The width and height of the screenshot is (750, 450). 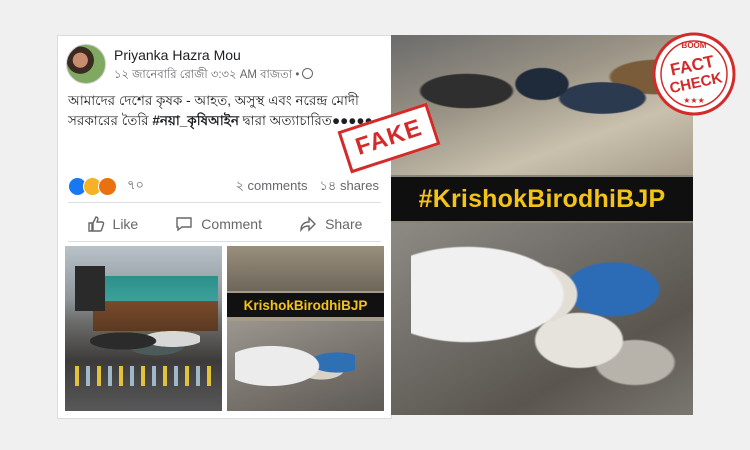 I want to click on comment-icon, so click(x=184, y=224).